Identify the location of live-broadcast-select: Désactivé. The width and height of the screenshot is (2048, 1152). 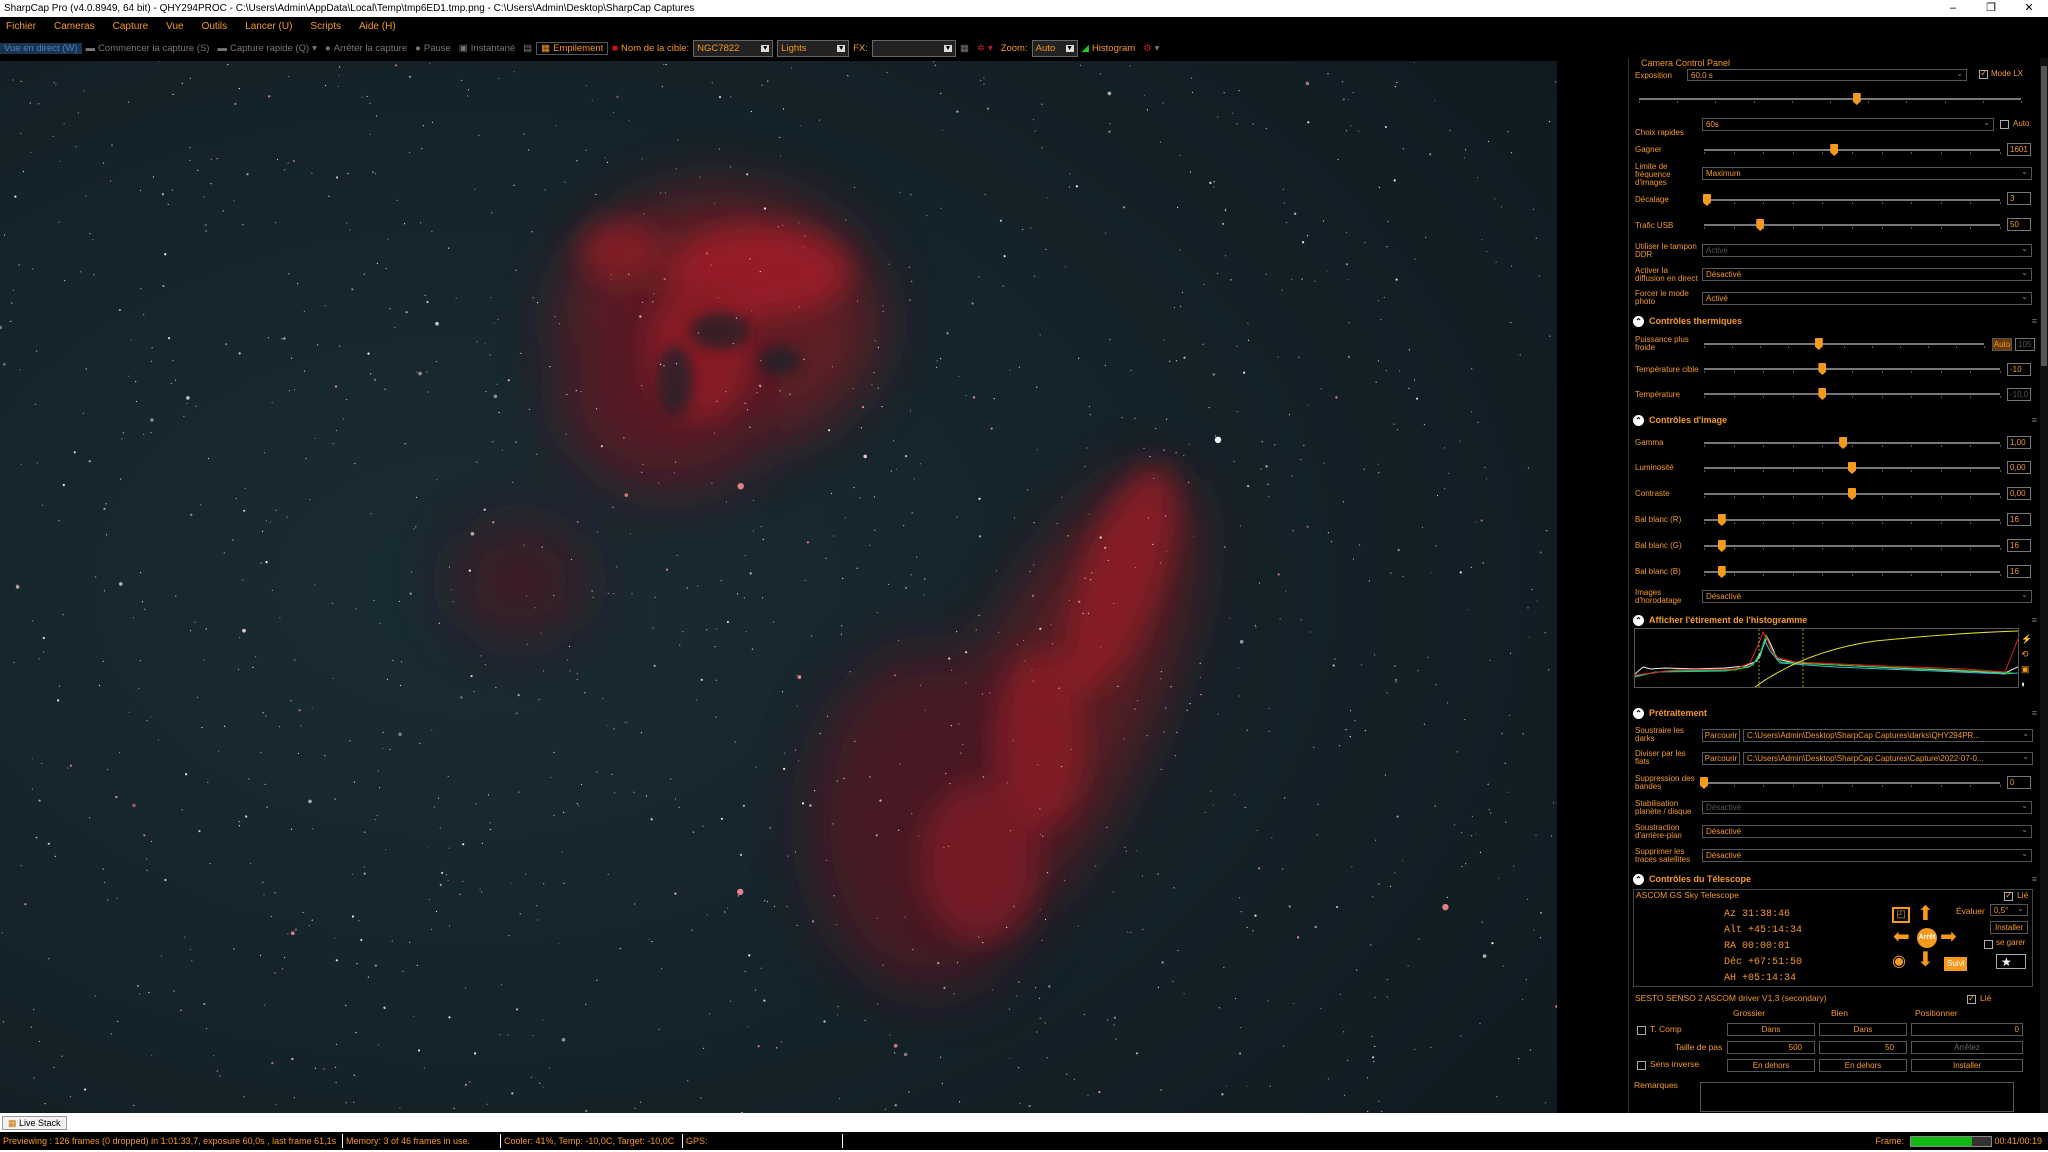
(1867, 274).